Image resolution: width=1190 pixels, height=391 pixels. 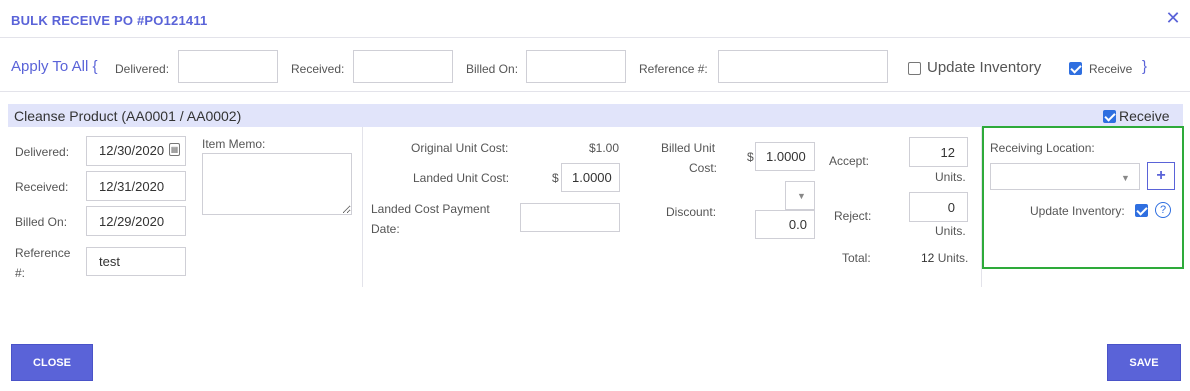 I want to click on billed-unit-cost-currency: $, so click(x=750, y=157).